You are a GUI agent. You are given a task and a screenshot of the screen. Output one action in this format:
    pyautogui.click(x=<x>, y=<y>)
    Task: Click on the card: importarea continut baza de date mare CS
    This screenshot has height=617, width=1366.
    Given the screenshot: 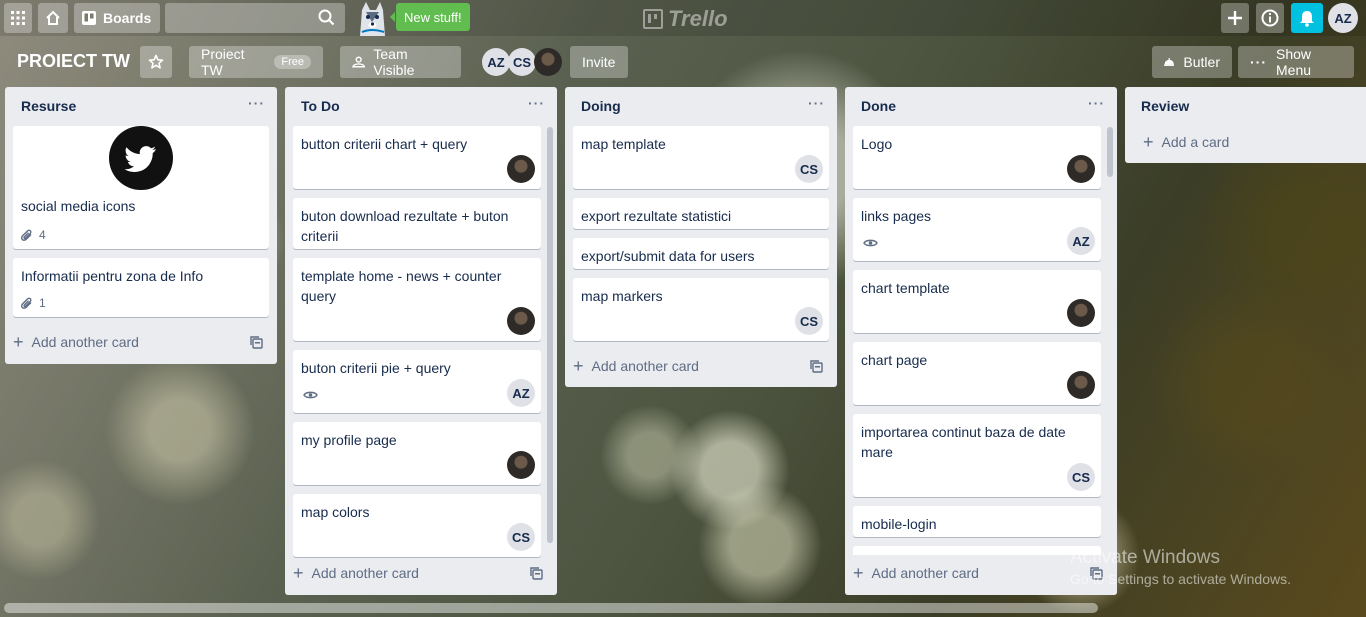 What is the action you would take?
    pyautogui.click(x=977, y=455)
    